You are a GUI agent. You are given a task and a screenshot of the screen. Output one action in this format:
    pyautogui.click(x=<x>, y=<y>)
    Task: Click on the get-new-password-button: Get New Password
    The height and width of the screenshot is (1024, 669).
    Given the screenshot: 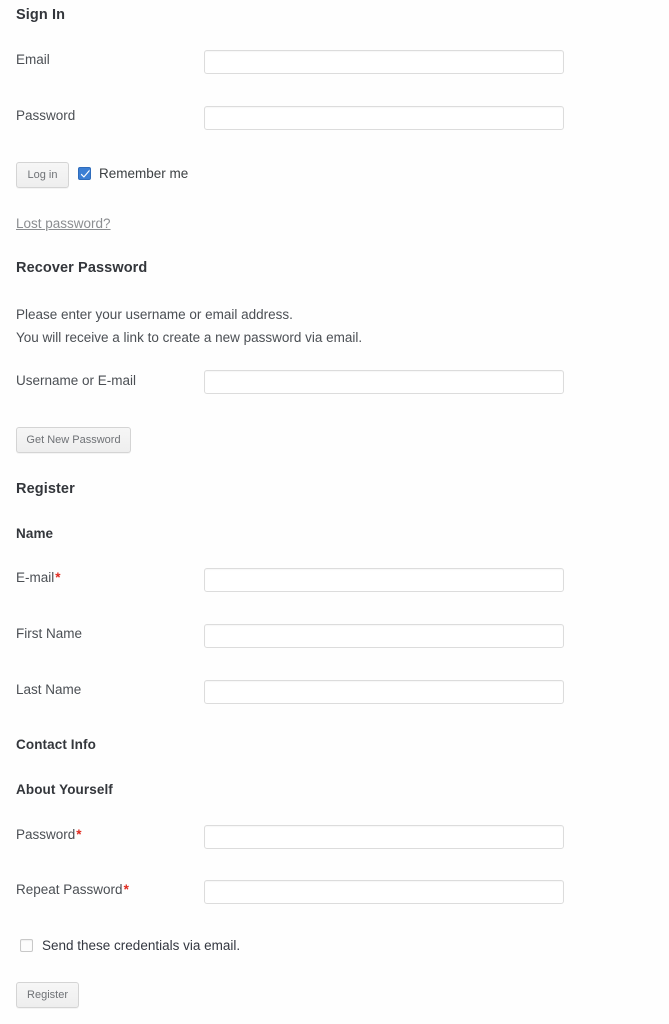 What is the action you would take?
    pyautogui.click(x=73, y=440)
    